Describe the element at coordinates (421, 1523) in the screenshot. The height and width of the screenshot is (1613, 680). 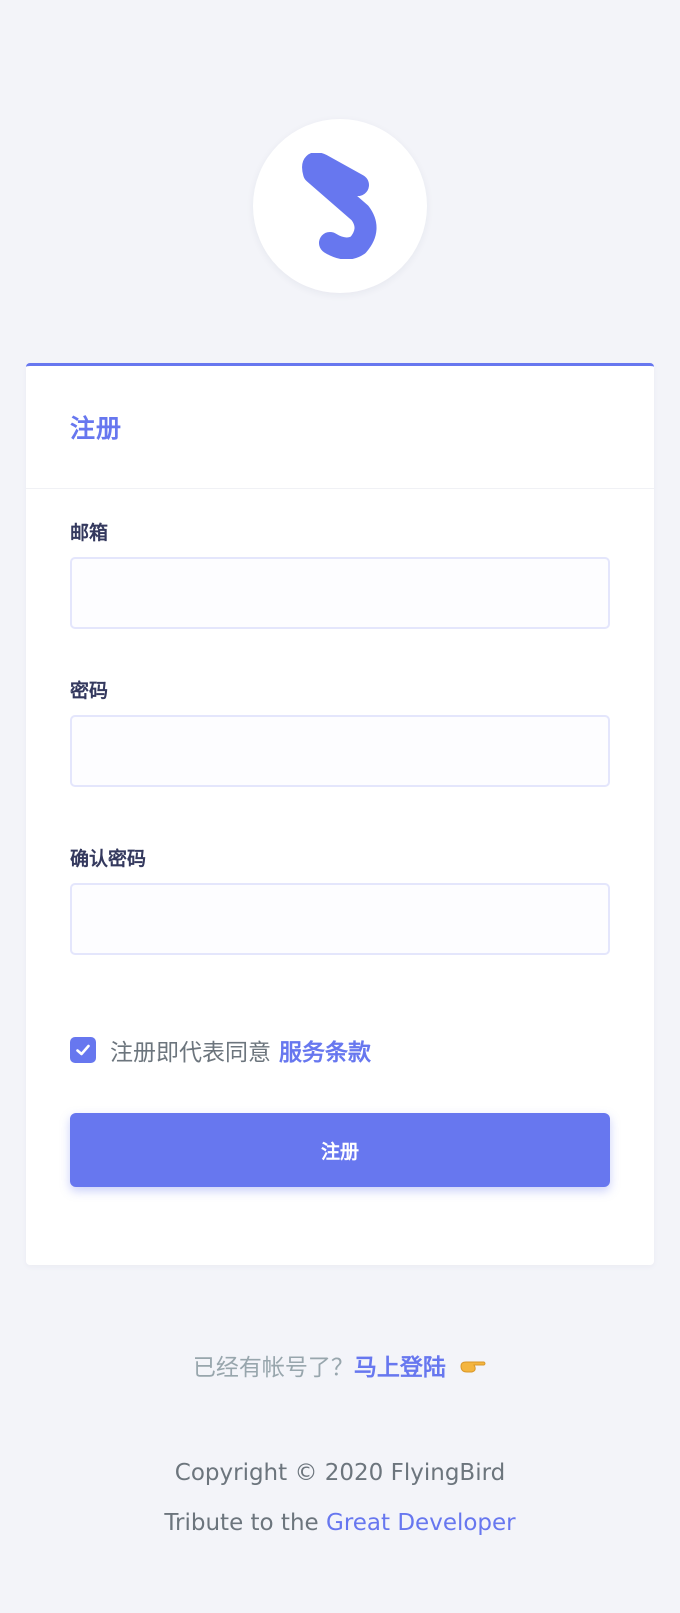
I see `tribute-link: Great Developer` at that location.